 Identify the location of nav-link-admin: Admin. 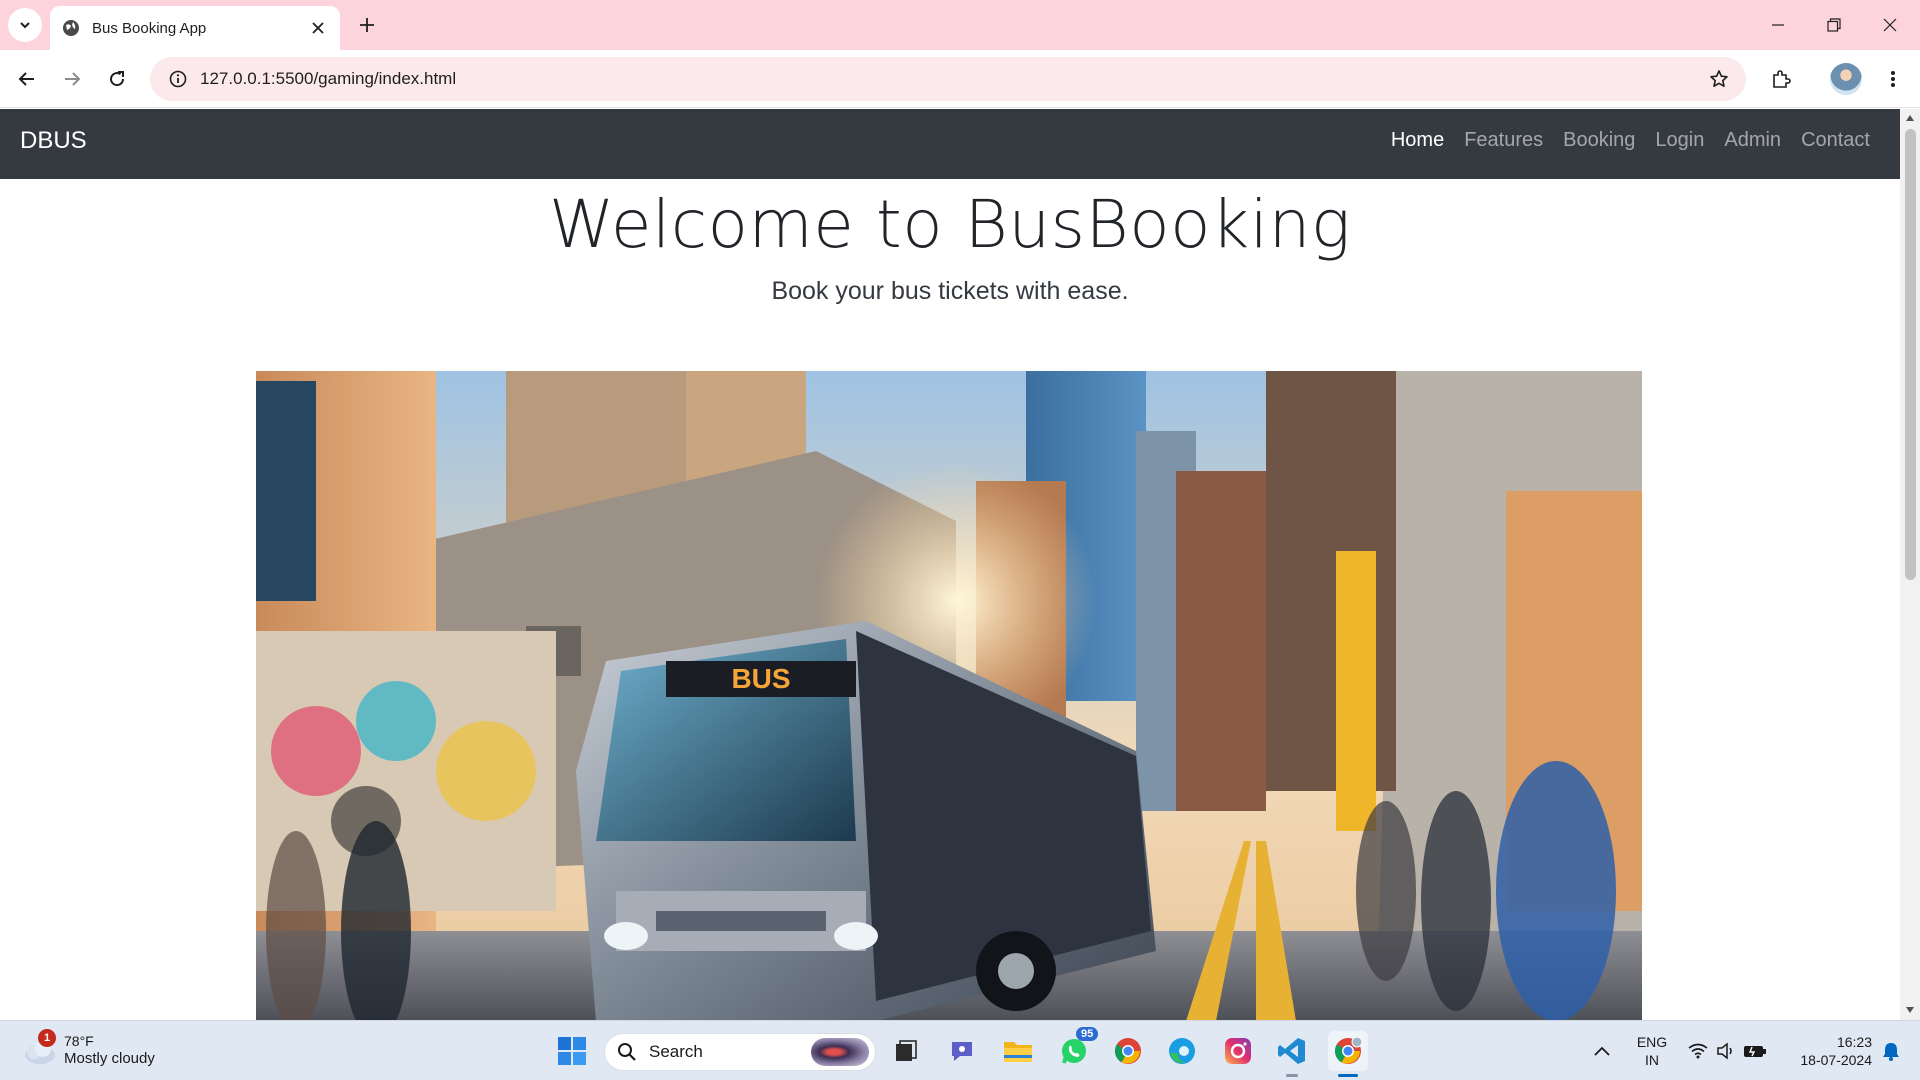
(1752, 140).